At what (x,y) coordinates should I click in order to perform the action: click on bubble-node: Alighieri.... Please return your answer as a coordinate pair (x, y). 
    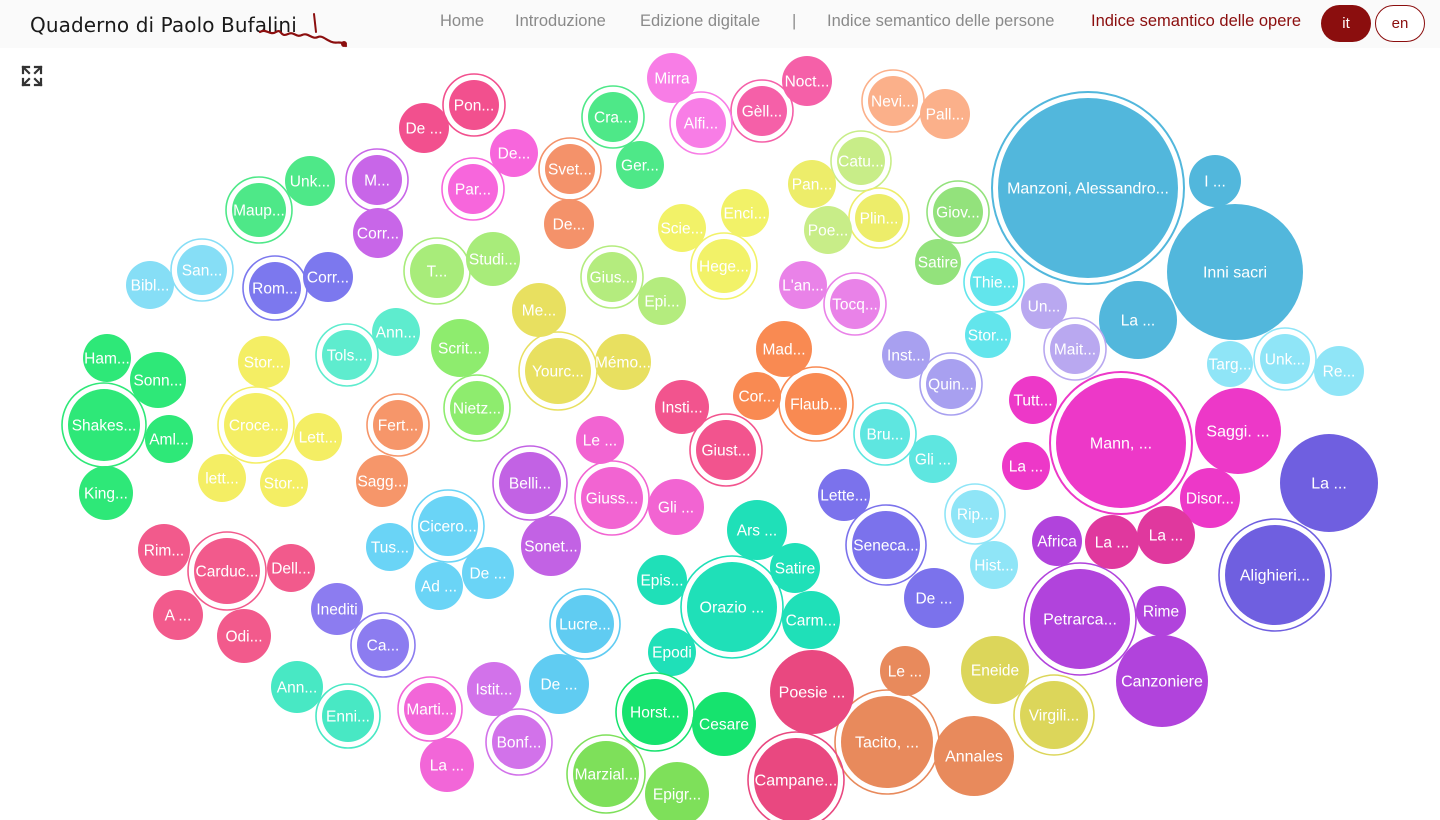
    Looking at the image, I should click on (1275, 575).